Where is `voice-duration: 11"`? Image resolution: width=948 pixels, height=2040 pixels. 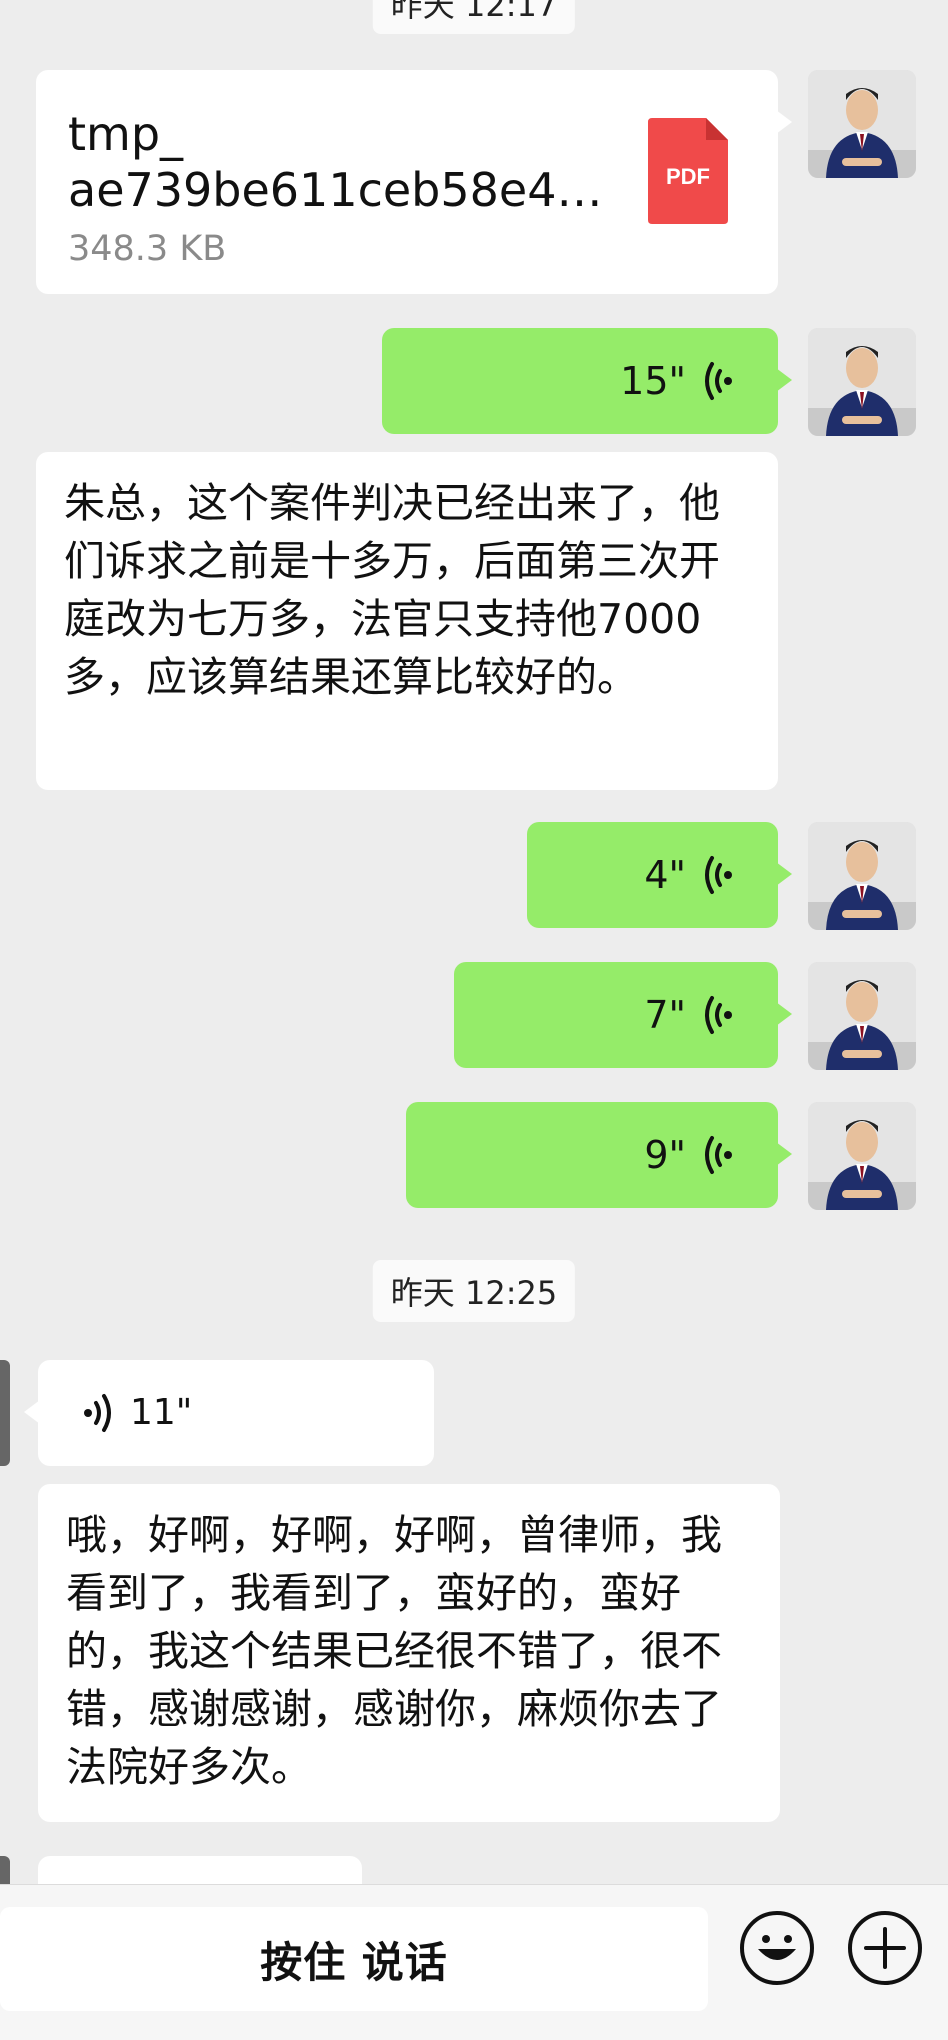 voice-duration: 11" is located at coordinates (161, 1412).